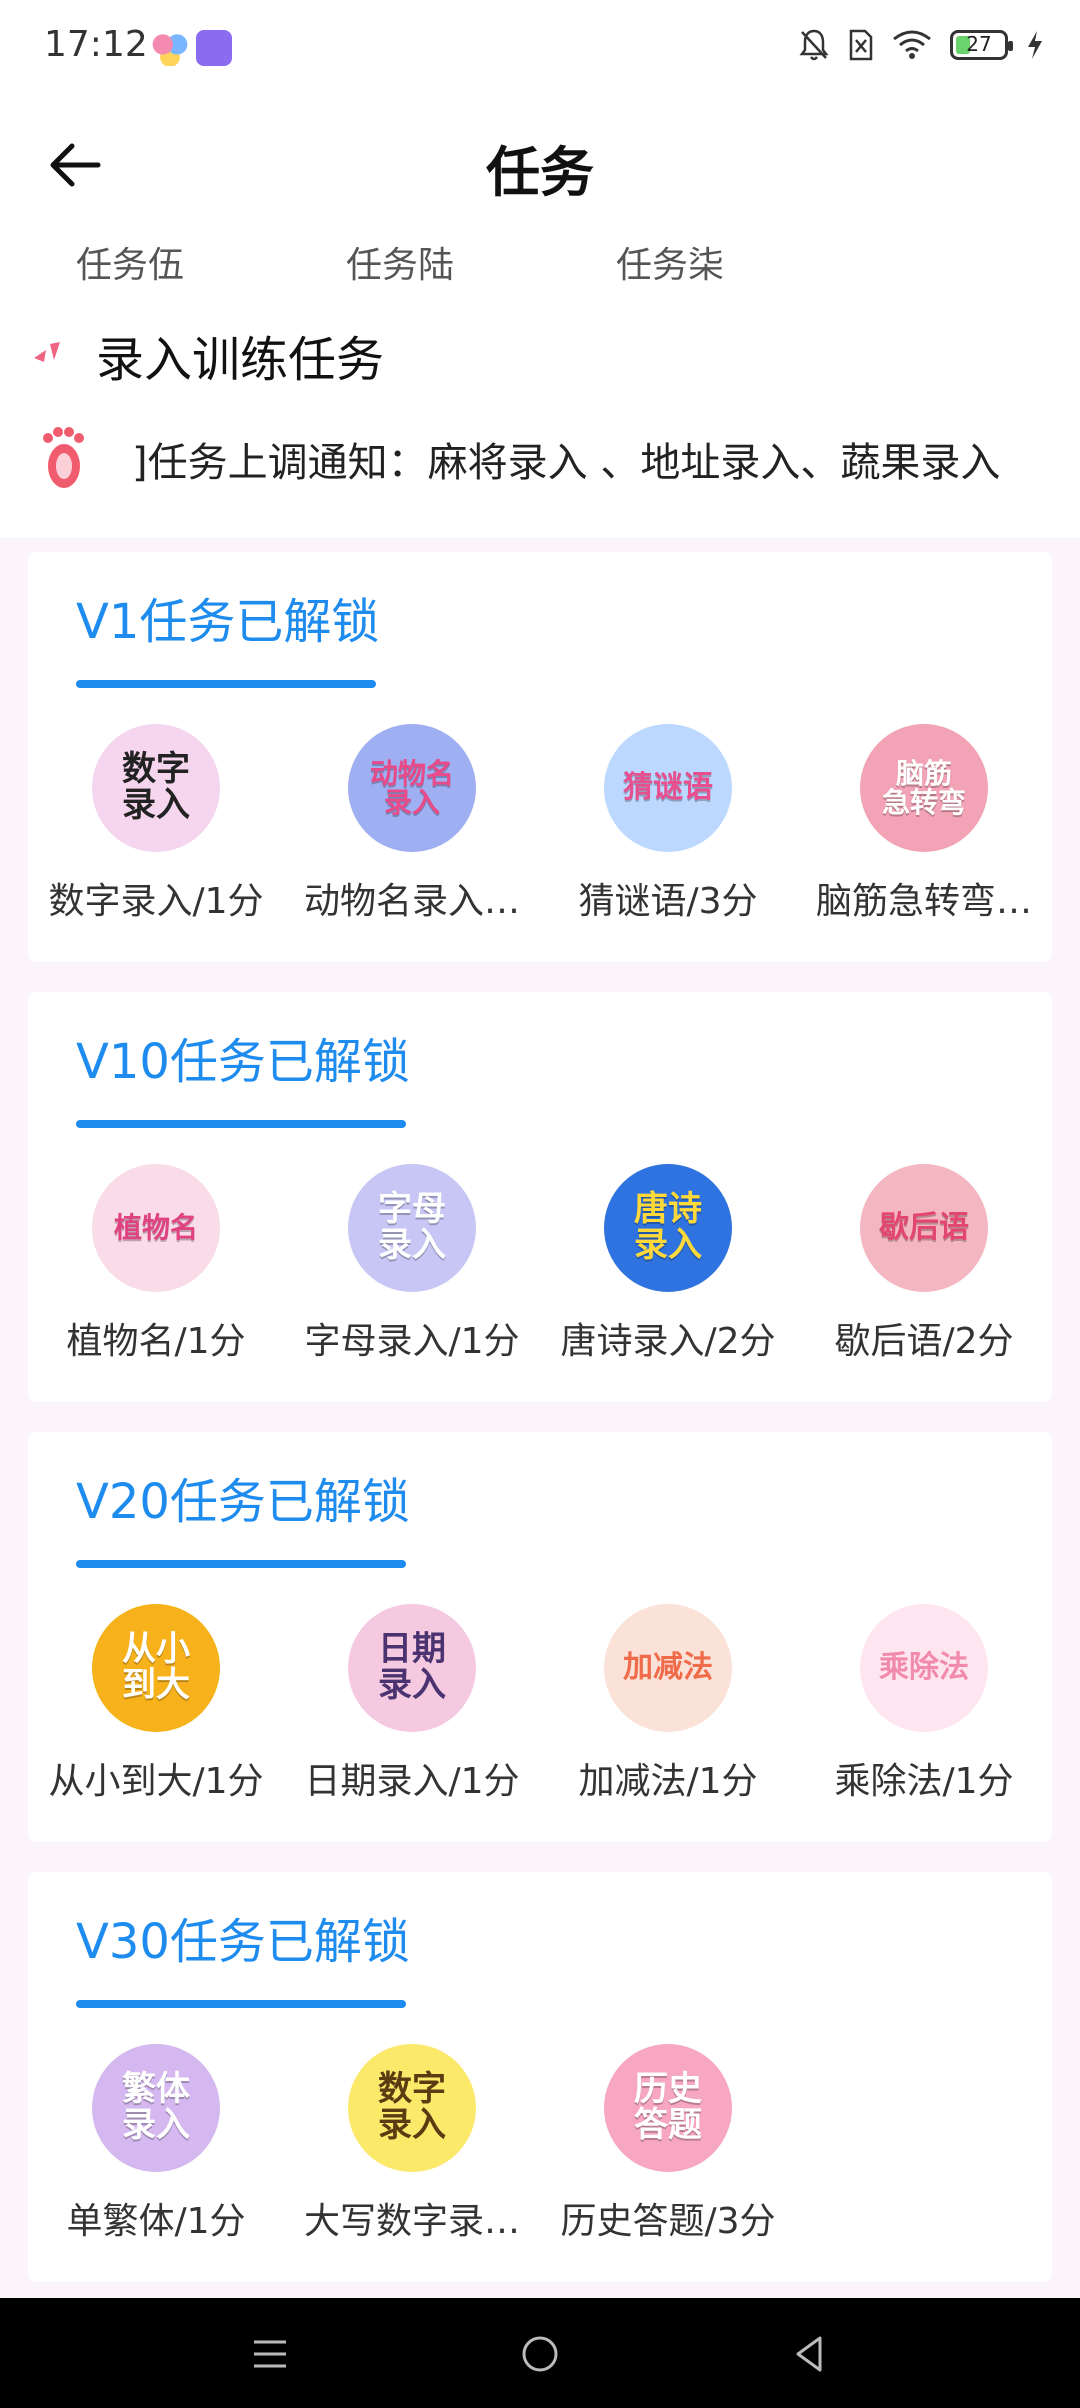 The height and width of the screenshot is (2408, 1080). I want to click on capital-number-icon: 数字 录入, so click(412, 2108).